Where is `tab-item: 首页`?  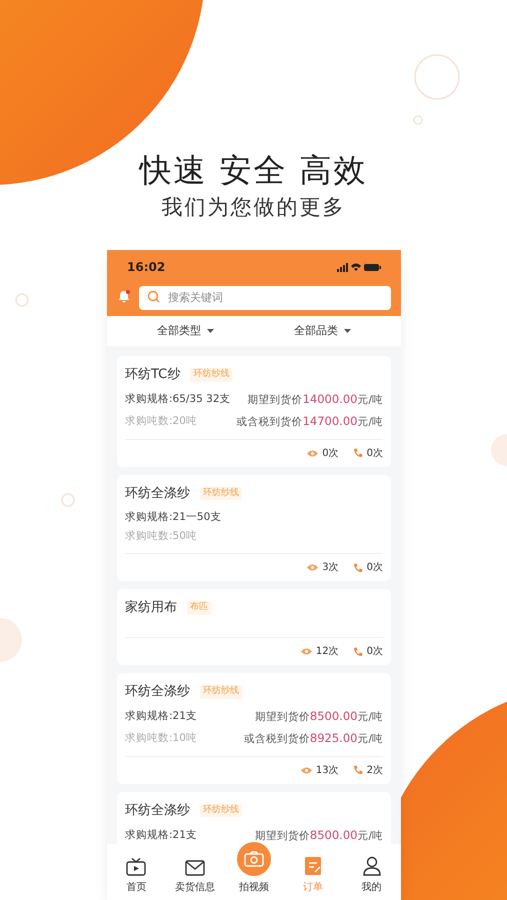
tab-item: 首页 is located at coordinates (136, 875).